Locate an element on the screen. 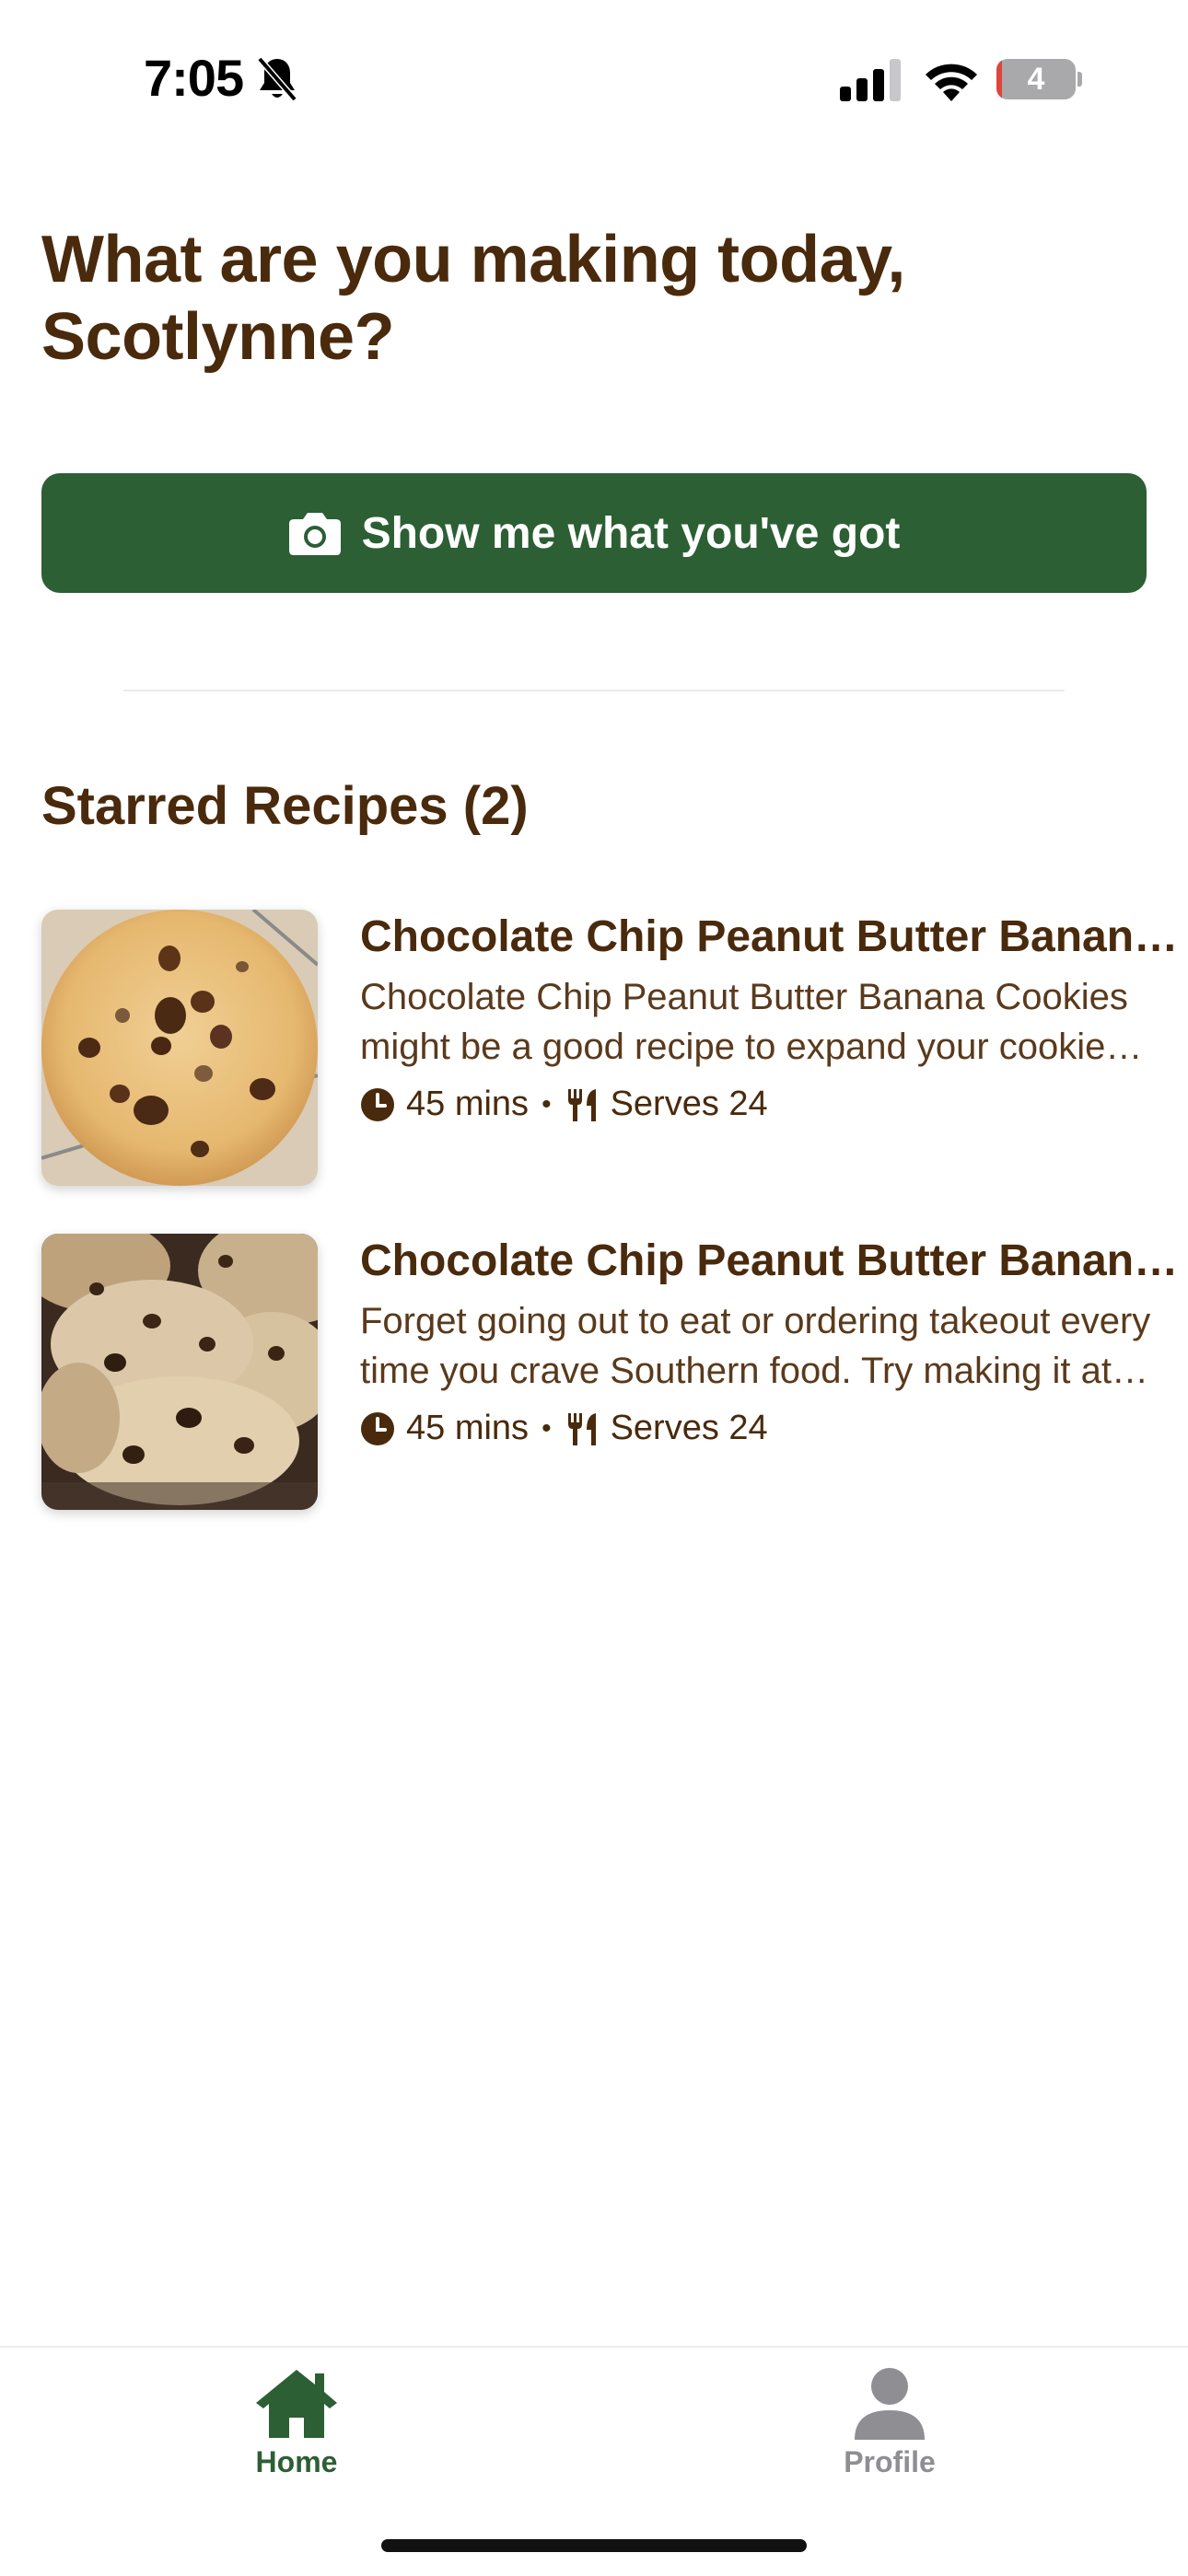 The image size is (1188, 2576). wifi-icon is located at coordinates (951, 82).